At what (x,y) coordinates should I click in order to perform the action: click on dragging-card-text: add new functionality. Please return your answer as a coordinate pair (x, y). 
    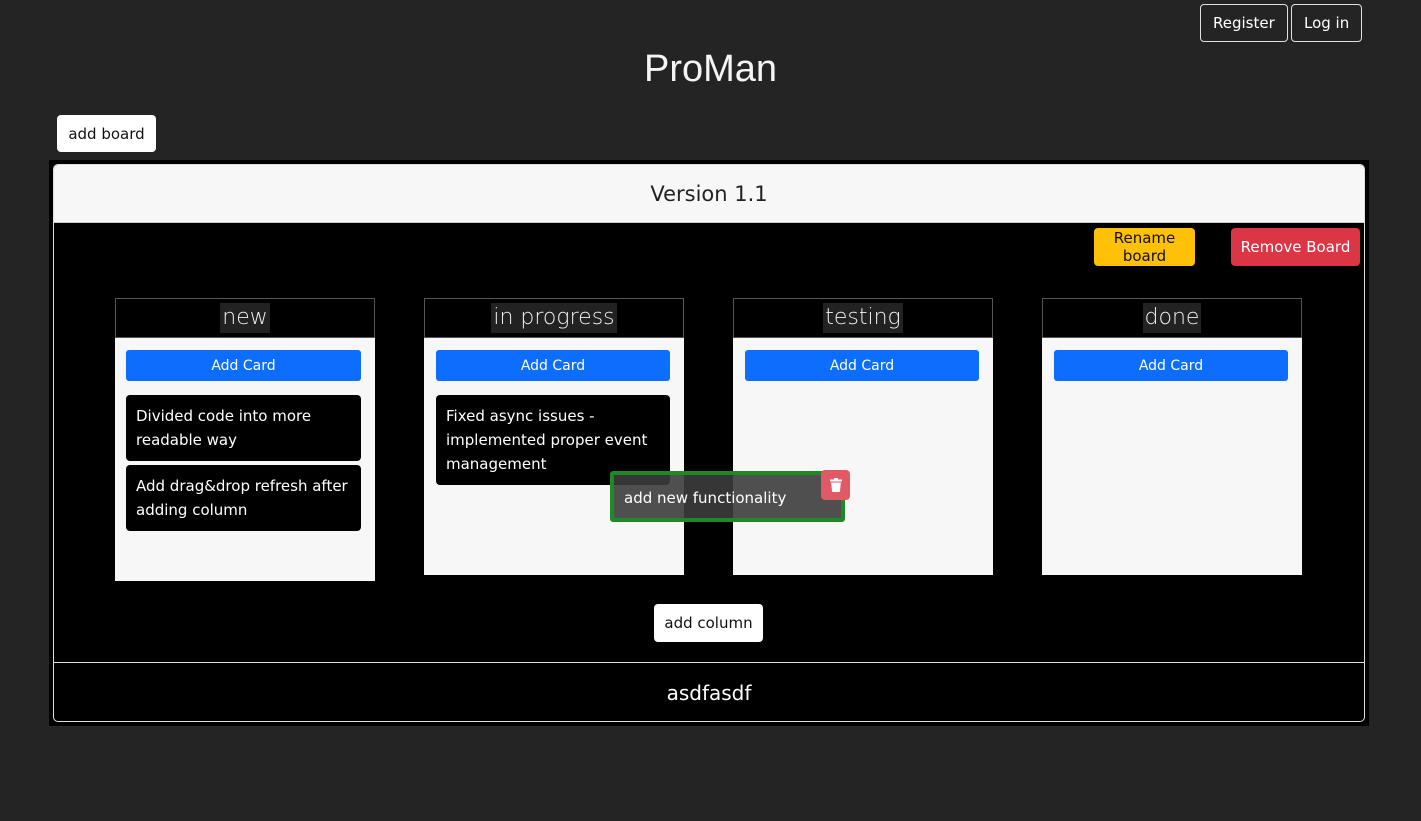
    Looking at the image, I should click on (705, 498).